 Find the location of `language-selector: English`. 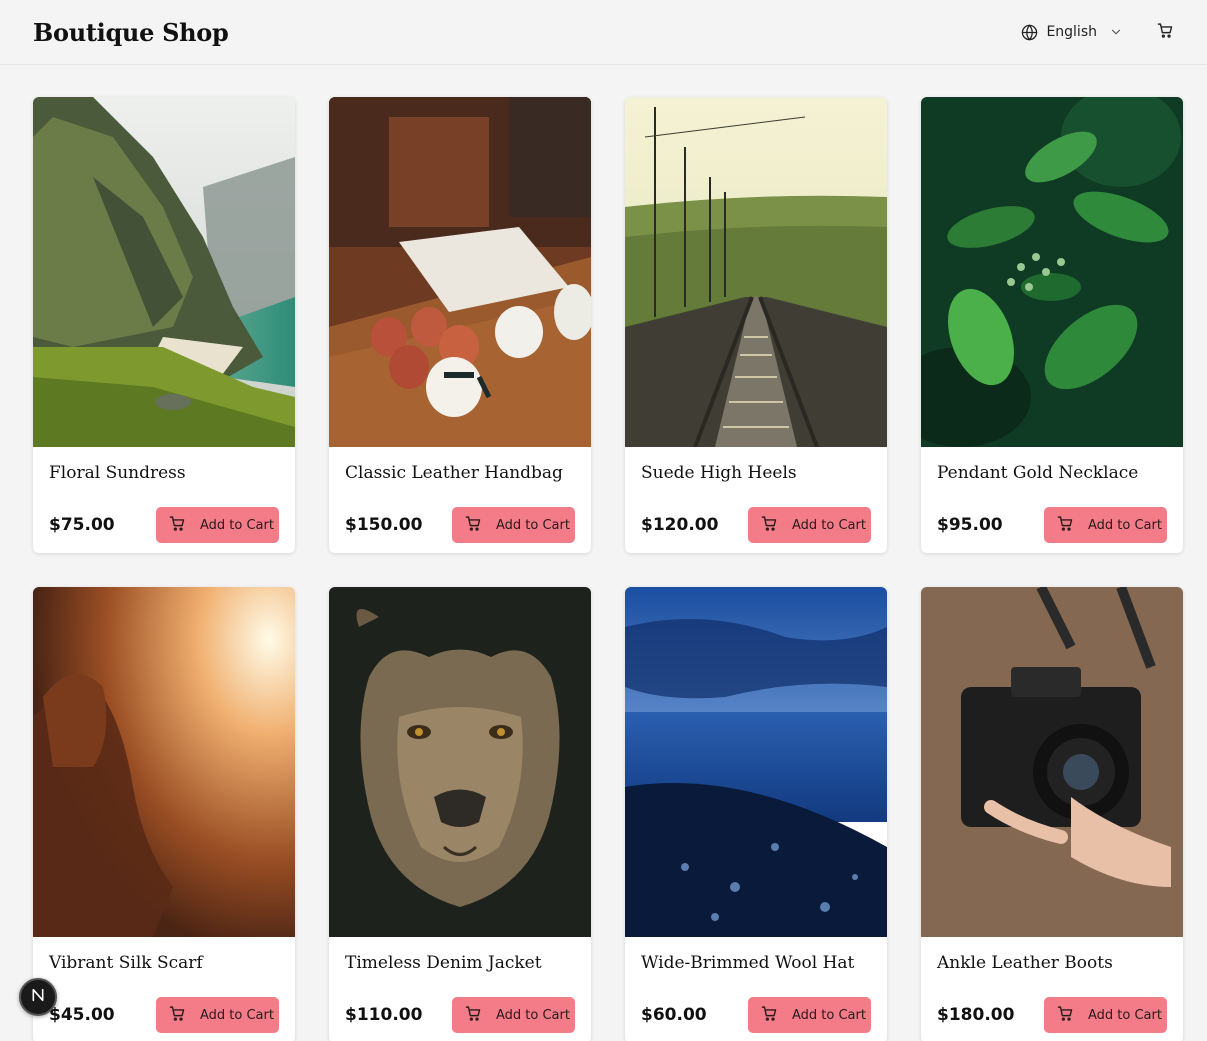

language-selector: English is located at coordinates (1072, 32).